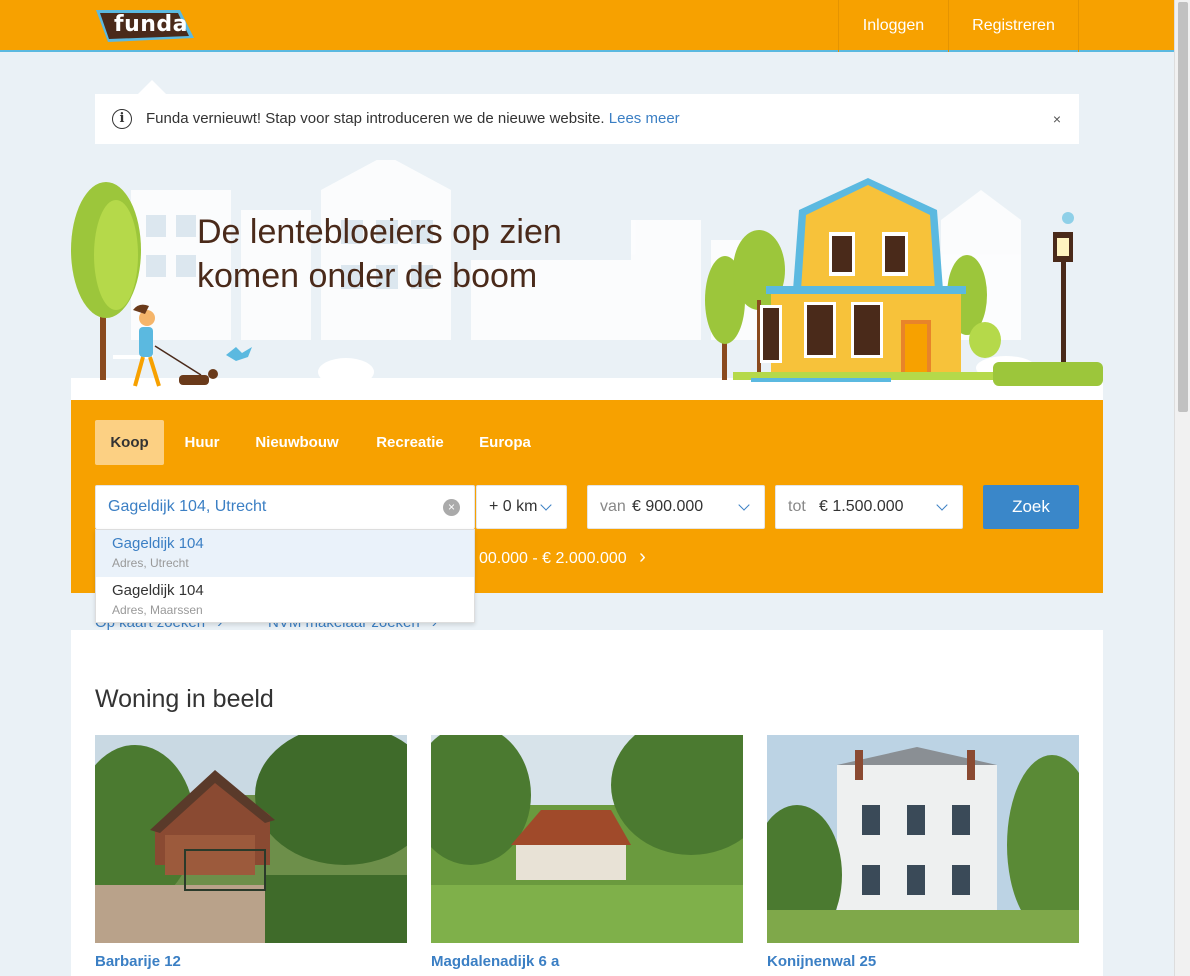  I want to click on max-price-select: tot € 1.500.000, so click(869, 507).